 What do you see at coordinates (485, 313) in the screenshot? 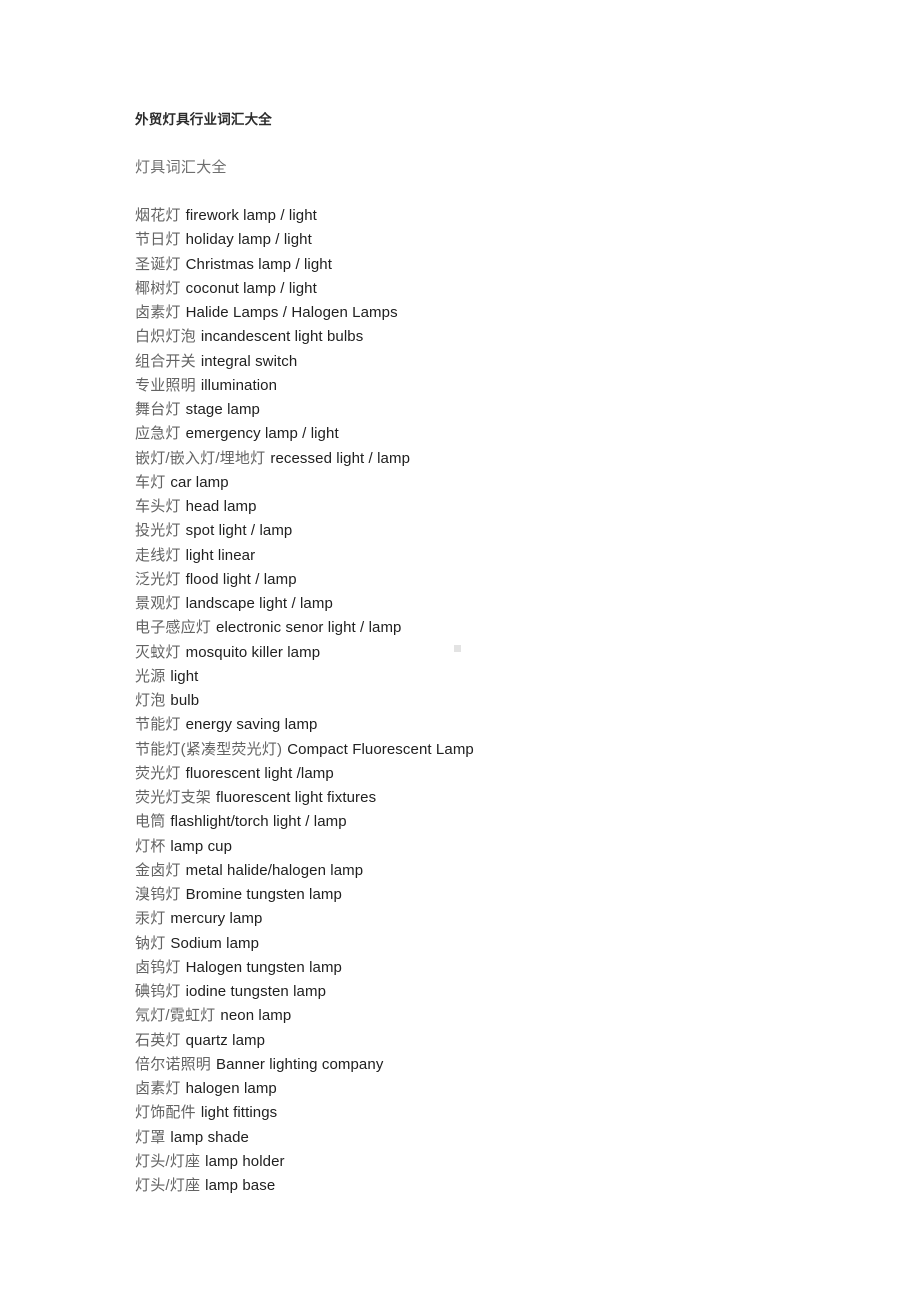
I see `glossary-entry: 卤素灯 Halide Lamps / Halogen Lamps` at bounding box center [485, 313].